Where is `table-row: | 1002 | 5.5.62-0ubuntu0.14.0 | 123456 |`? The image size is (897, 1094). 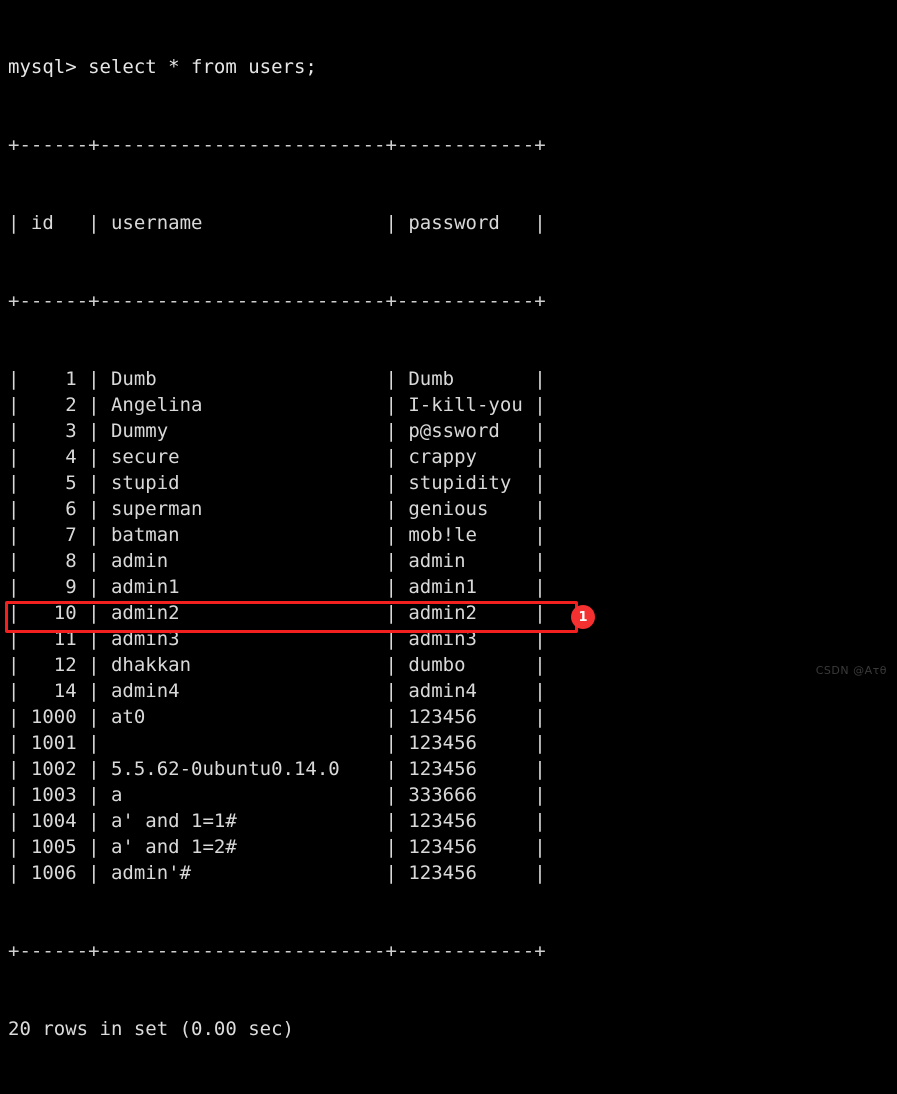
table-row: | 1002 | 5.5.62-0ubuntu0.14.0 | 123456 | is located at coordinates (277, 769).